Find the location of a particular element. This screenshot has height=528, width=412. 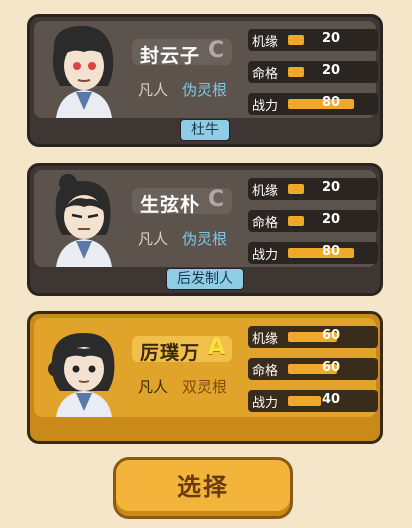

spirit-root-label: 双灵根 is located at coordinates (205, 387).